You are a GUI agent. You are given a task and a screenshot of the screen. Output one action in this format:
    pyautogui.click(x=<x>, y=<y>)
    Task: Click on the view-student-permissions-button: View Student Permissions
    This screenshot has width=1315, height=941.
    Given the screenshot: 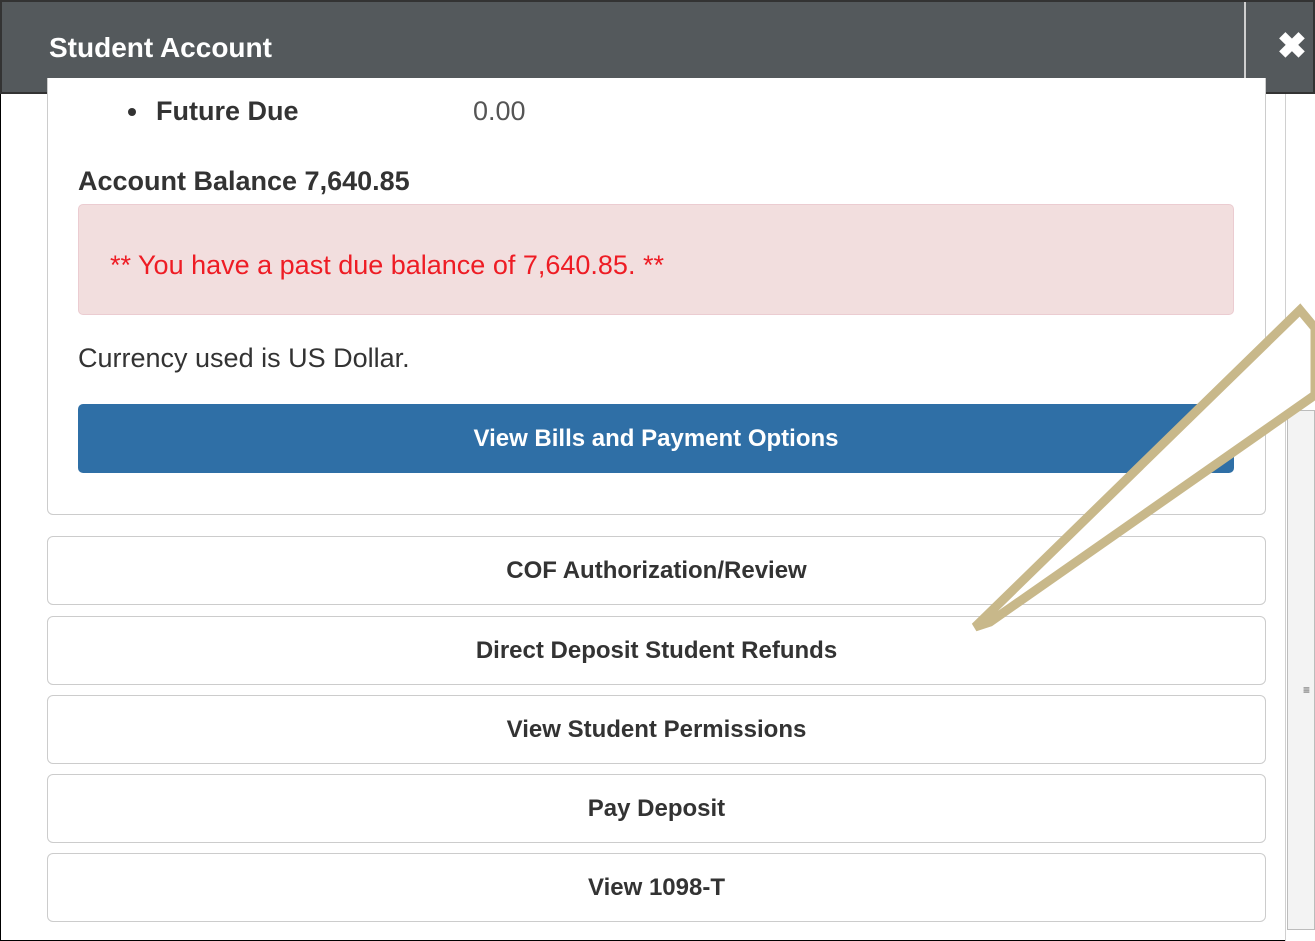 What is the action you would take?
    pyautogui.click(x=656, y=729)
    